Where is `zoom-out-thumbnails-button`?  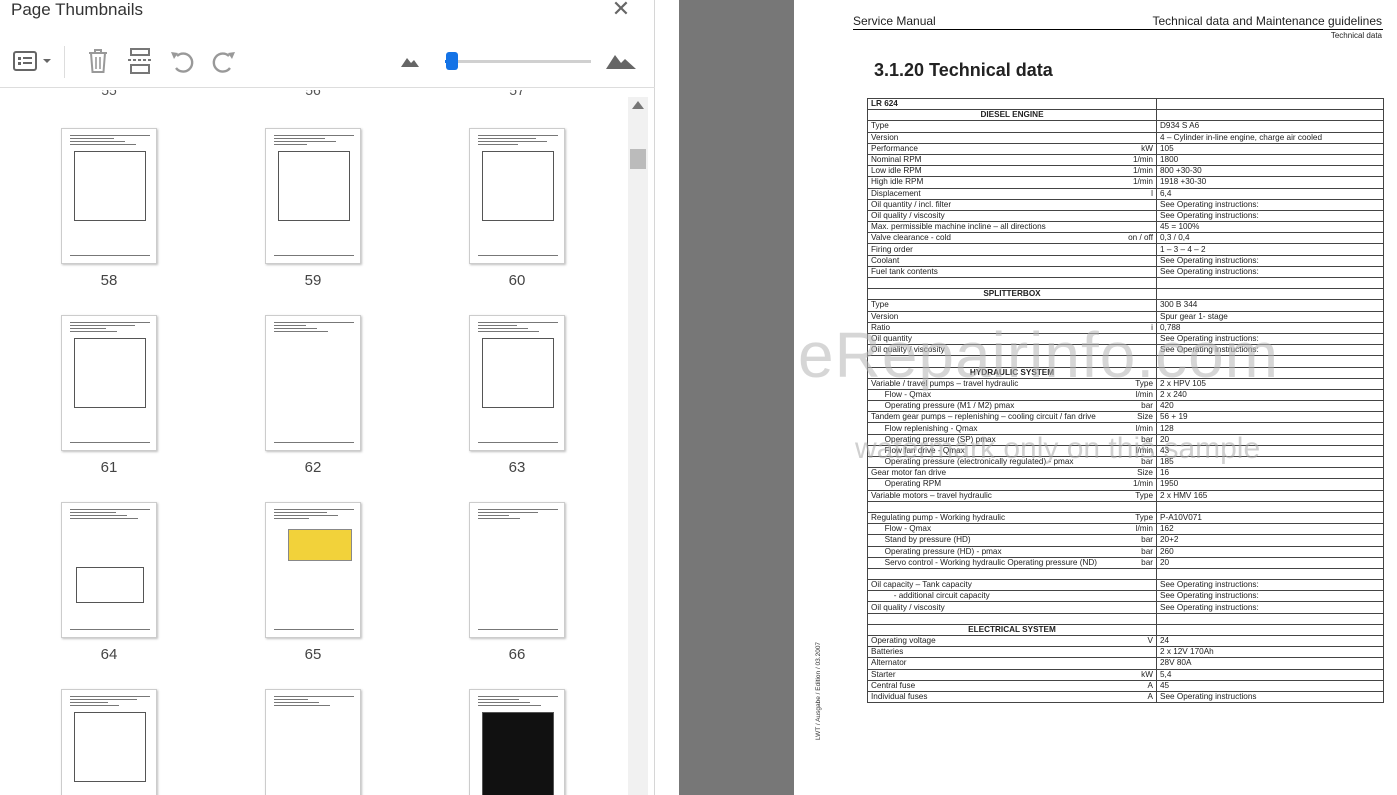
zoom-out-thumbnails-button is located at coordinates (410, 61).